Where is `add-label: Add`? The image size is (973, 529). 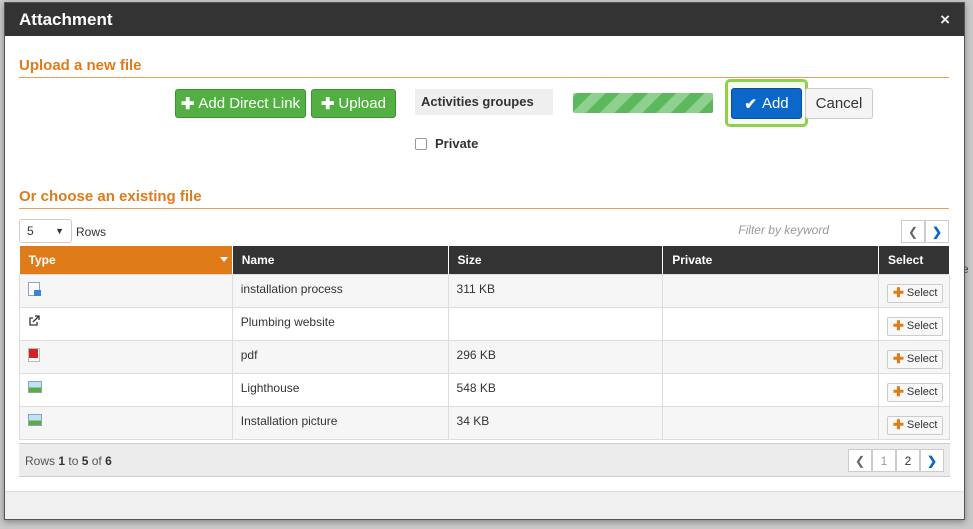 add-label: Add is located at coordinates (775, 103).